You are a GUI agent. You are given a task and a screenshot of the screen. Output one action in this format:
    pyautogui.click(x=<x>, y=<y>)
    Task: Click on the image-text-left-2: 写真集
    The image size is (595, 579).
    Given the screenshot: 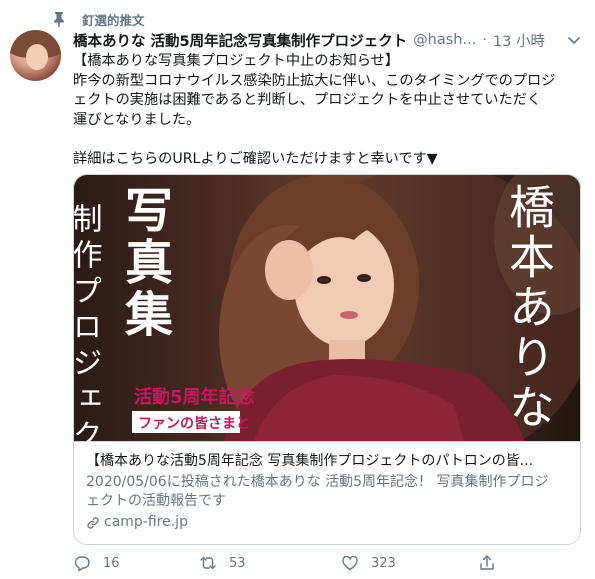 What is the action you would take?
    pyautogui.click(x=145, y=263)
    